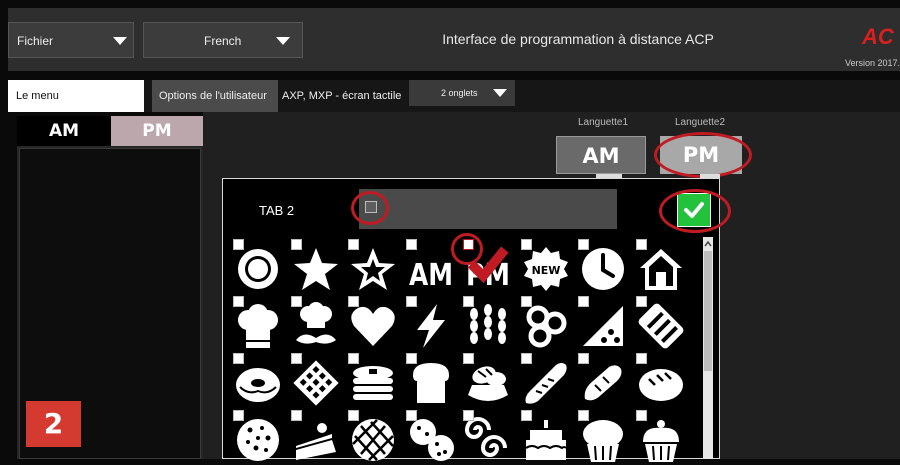  What do you see at coordinates (372, 322) in the screenshot?
I see `icon-cell-heart` at bounding box center [372, 322].